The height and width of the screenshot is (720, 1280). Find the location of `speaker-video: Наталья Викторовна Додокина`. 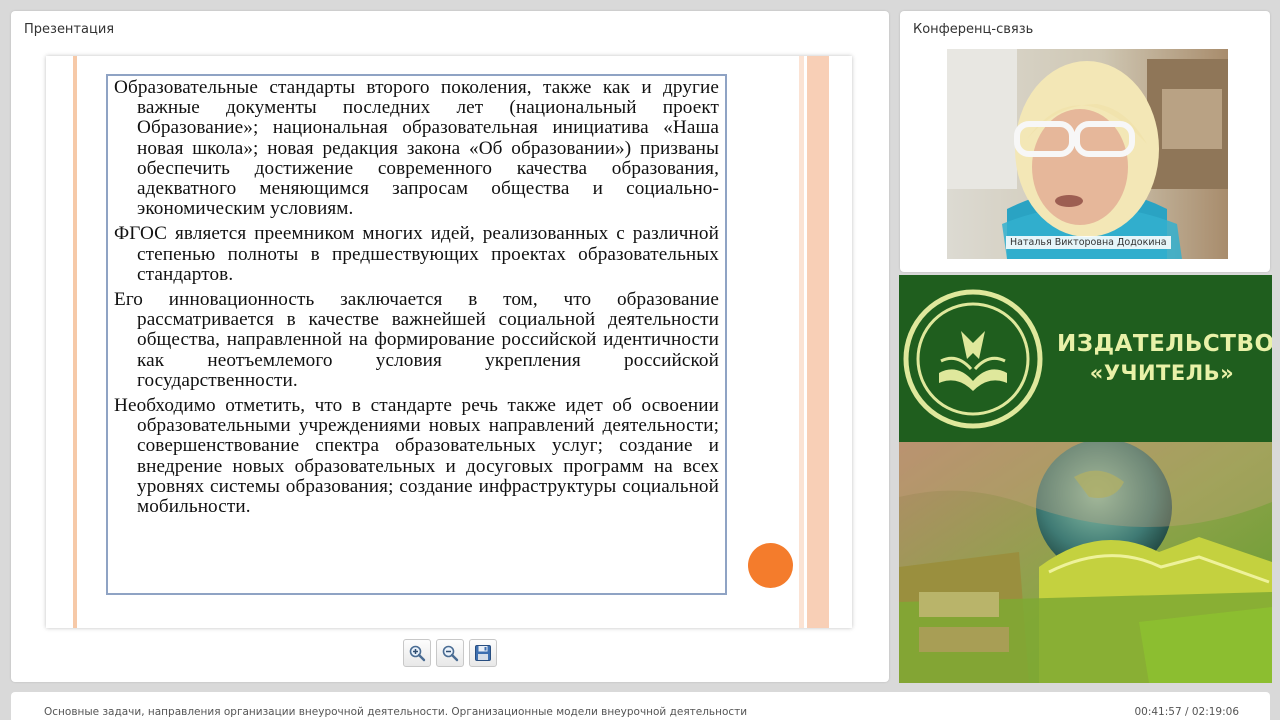

speaker-video: Наталья Викторовна Додокина is located at coordinates (1087, 154).